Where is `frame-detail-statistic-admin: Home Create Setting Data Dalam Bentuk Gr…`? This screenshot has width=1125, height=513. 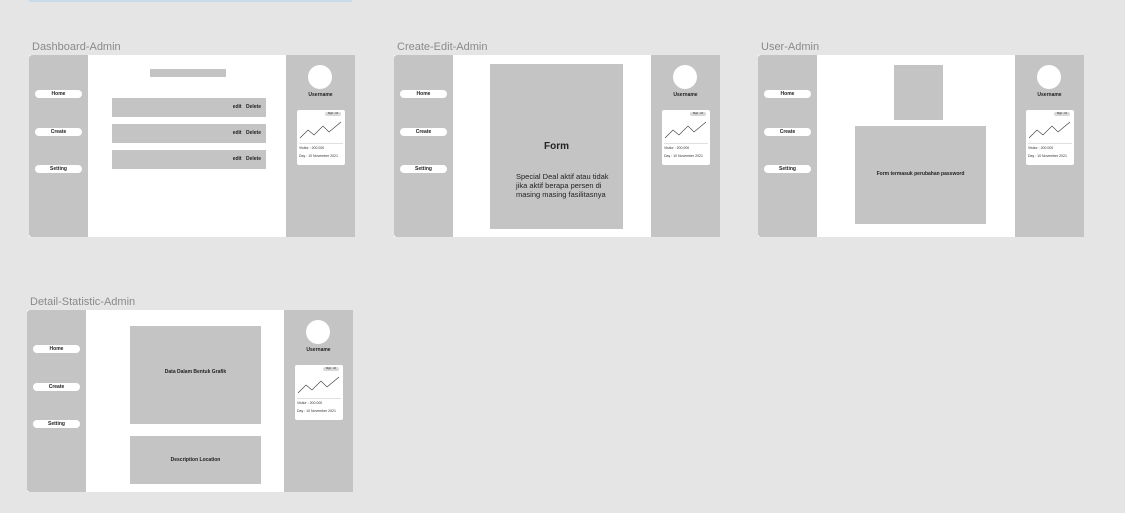 frame-detail-statistic-admin: Home Create Setting Data Dalam Bentuk Gr… is located at coordinates (190, 401).